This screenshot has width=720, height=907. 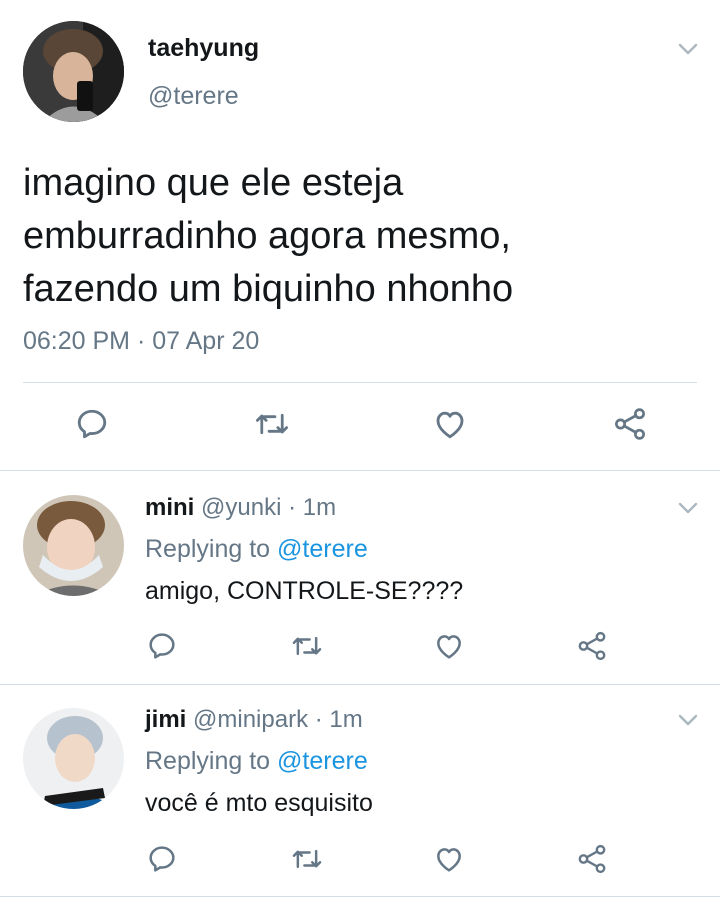 I want to click on reply-header: jimi @minipark · 1m, so click(x=254, y=720).